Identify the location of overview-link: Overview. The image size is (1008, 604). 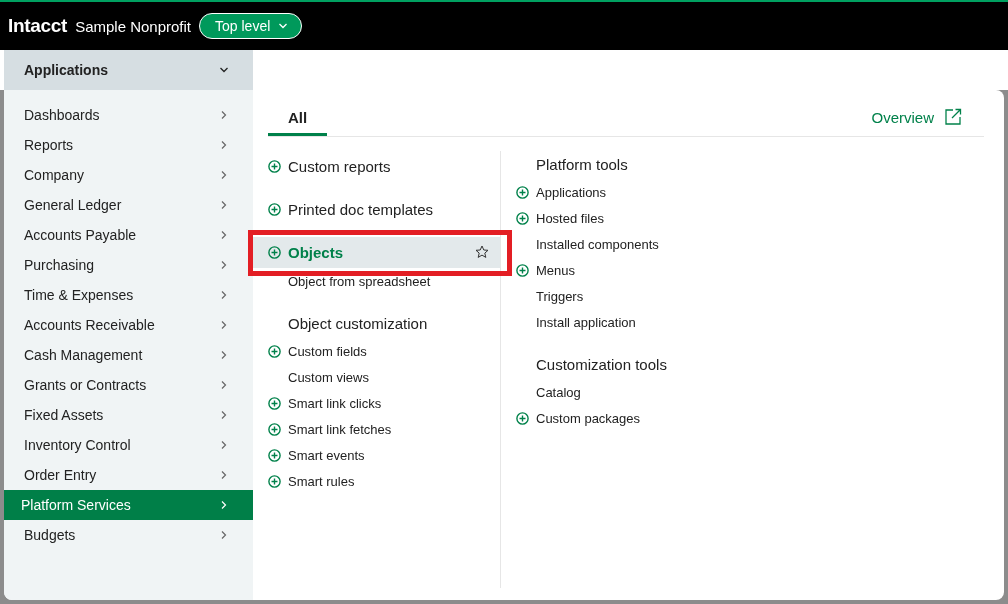
(916, 117).